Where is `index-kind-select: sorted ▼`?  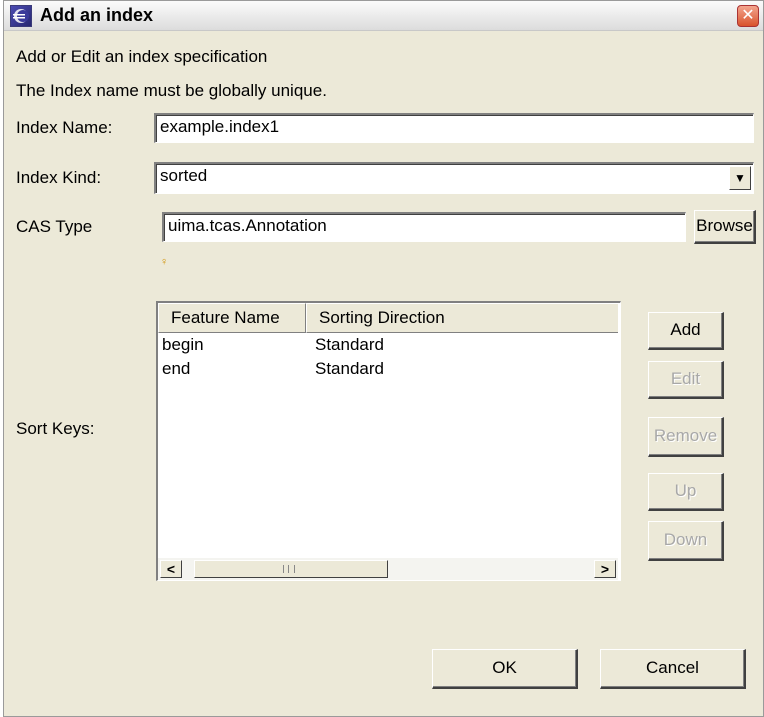 index-kind-select: sorted ▼ is located at coordinates (454, 178).